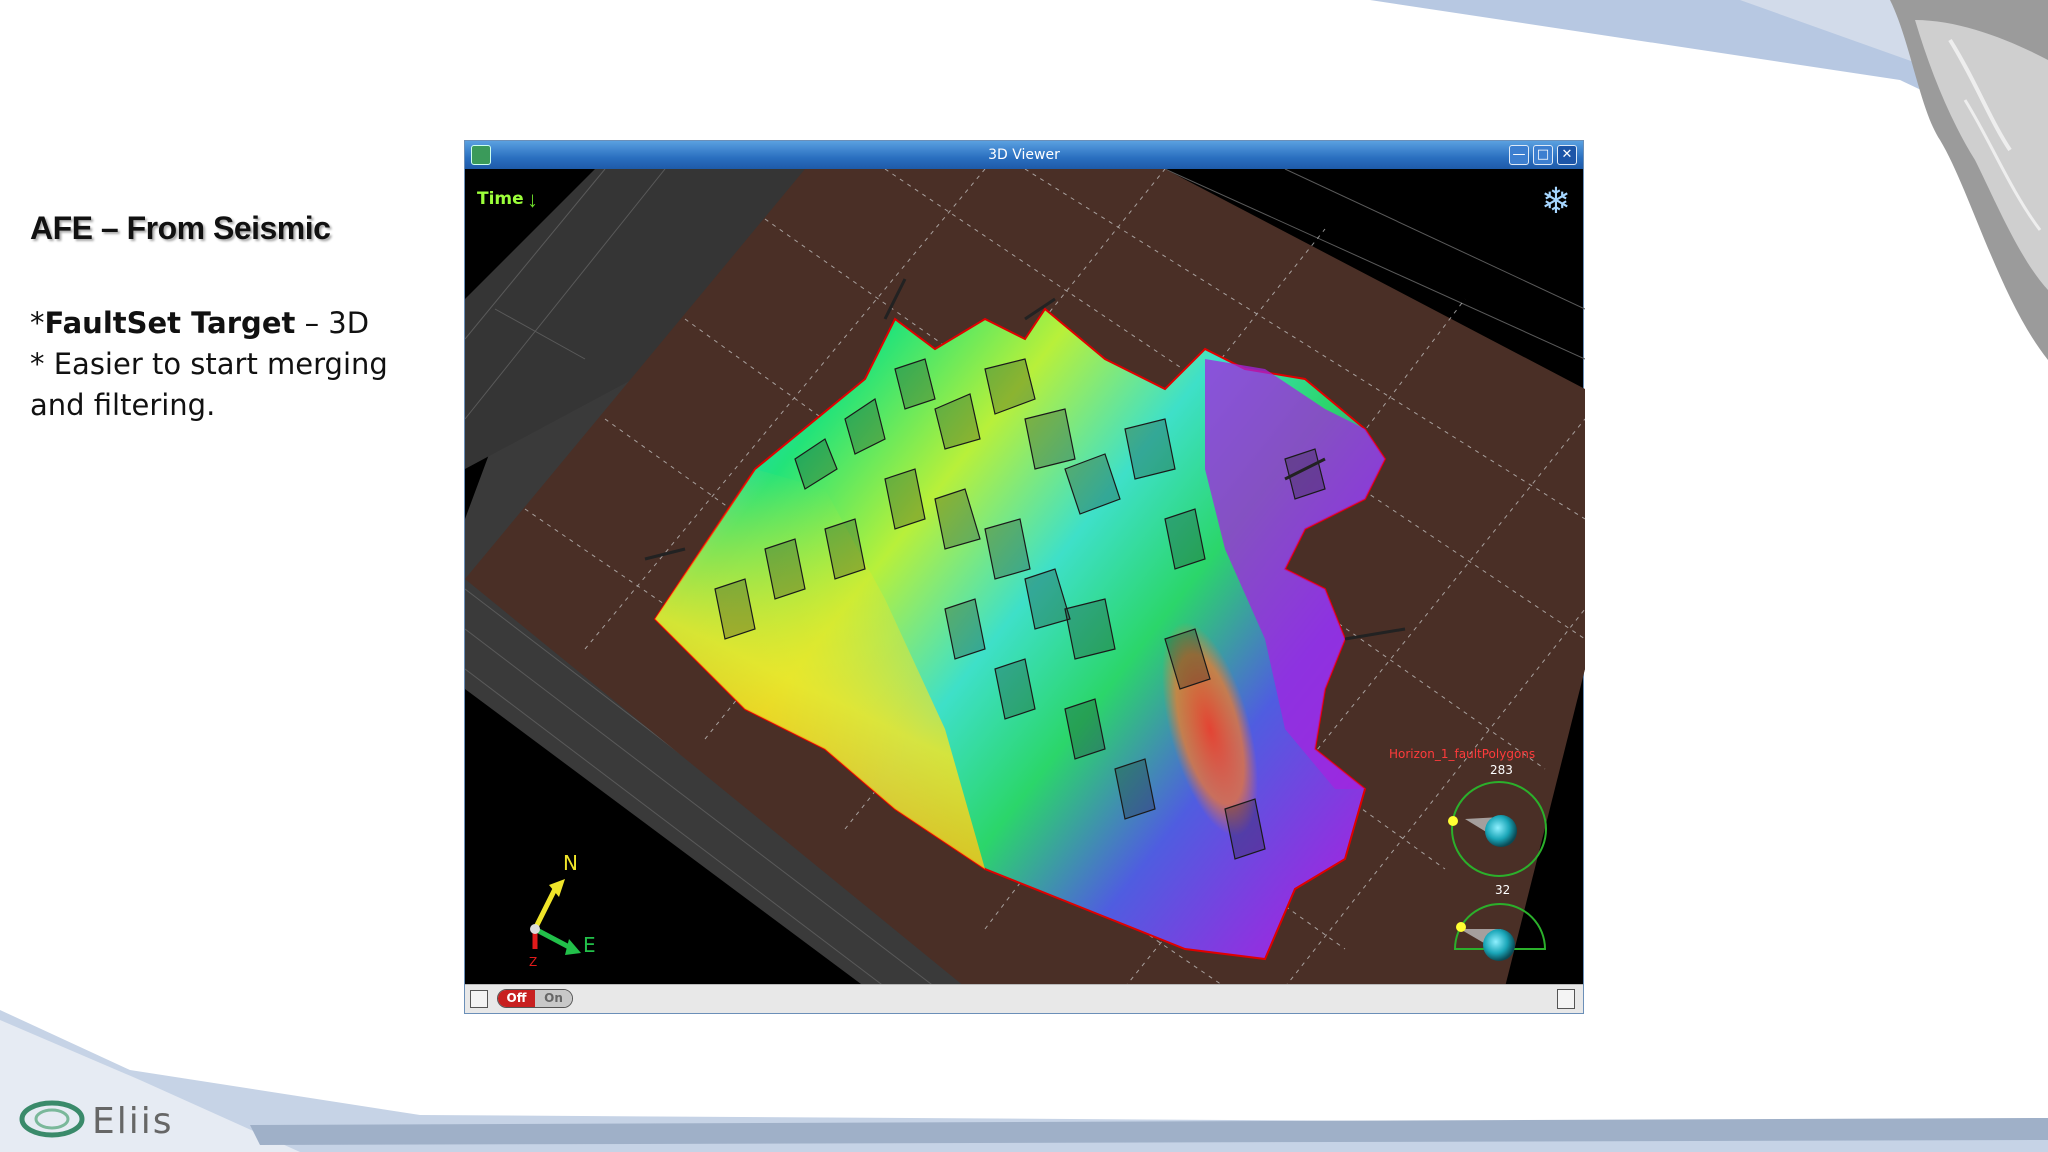 The image size is (2048, 1152). I want to click on bullet-bold-term: FaultSet Target, so click(170, 323).